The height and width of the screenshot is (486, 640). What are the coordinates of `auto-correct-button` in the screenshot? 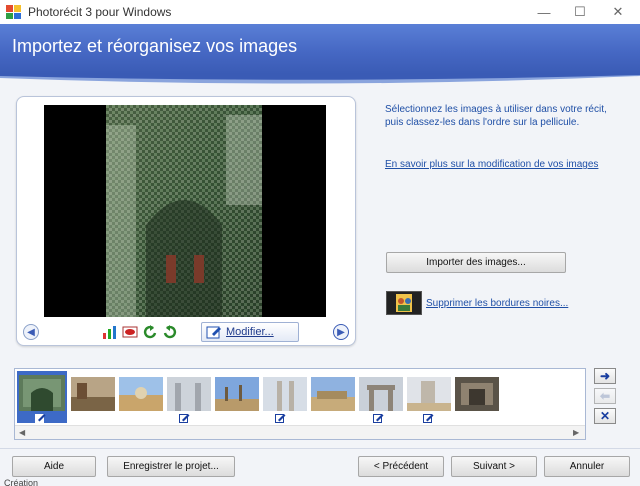 It's located at (110, 332).